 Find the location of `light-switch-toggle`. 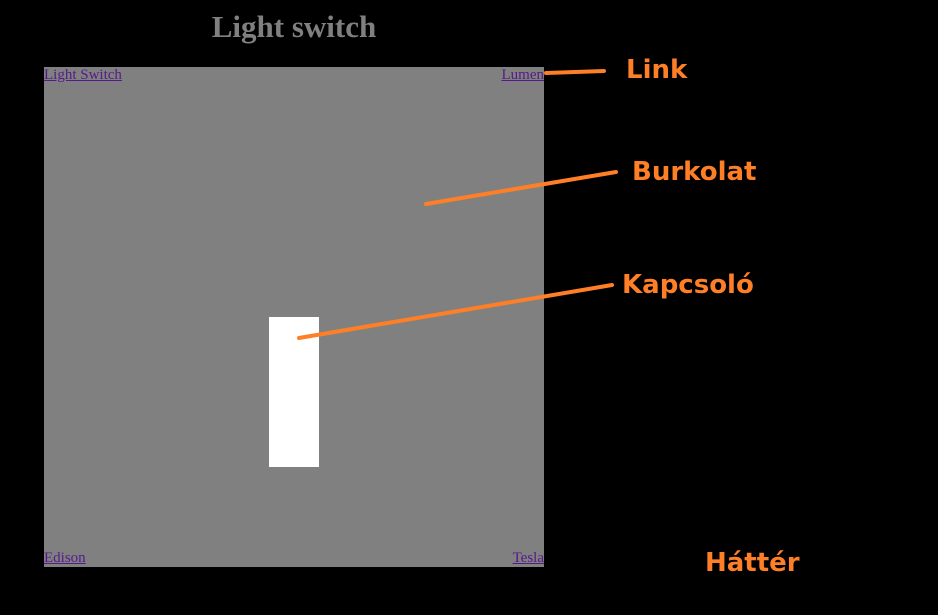

light-switch-toggle is located at coordinates (294, 392).